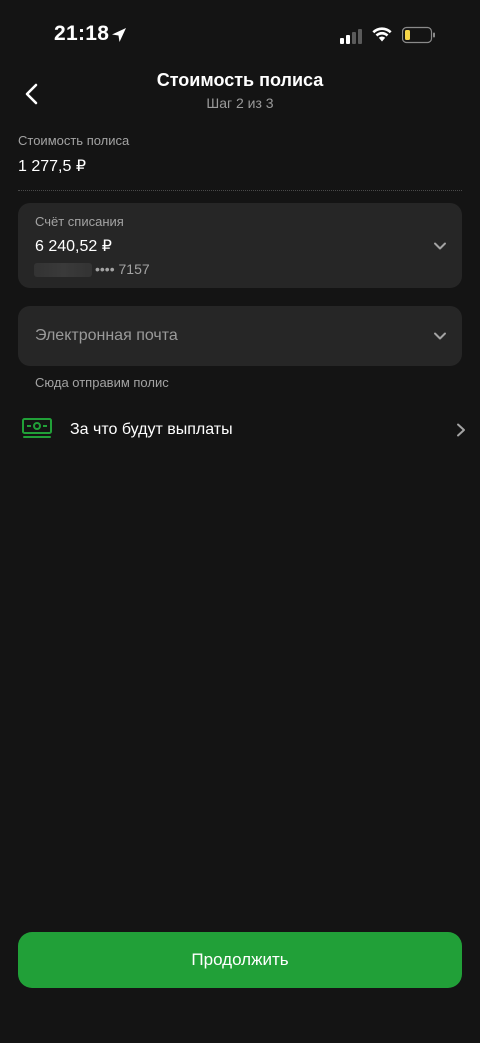 Image resolution: width=480 pixels, height=1043 pixels. What do you see at coordinates (351, 36) in the screenshot?
I see `cellular-signal-icon` at bounding box center [351, 36].